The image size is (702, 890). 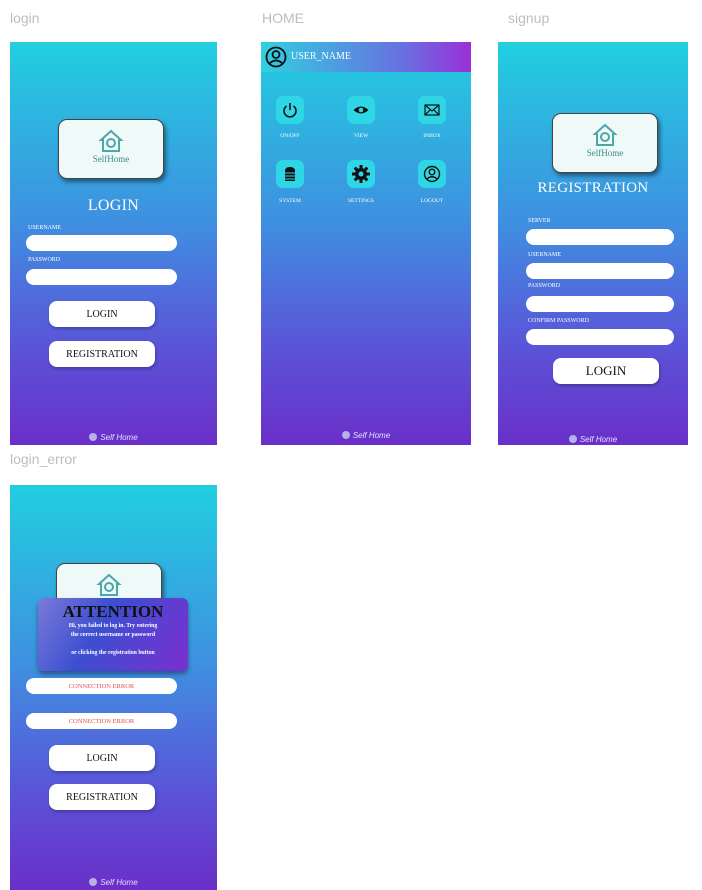 I want to click on tile-label-view: VIEW, so click(x=361, y=136).